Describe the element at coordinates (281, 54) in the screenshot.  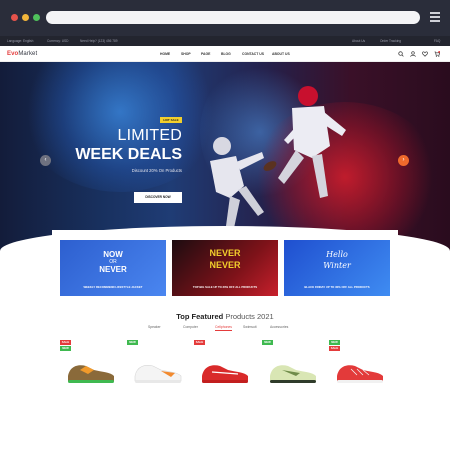
I see `nav-about-us: ABOUT US` at that location.